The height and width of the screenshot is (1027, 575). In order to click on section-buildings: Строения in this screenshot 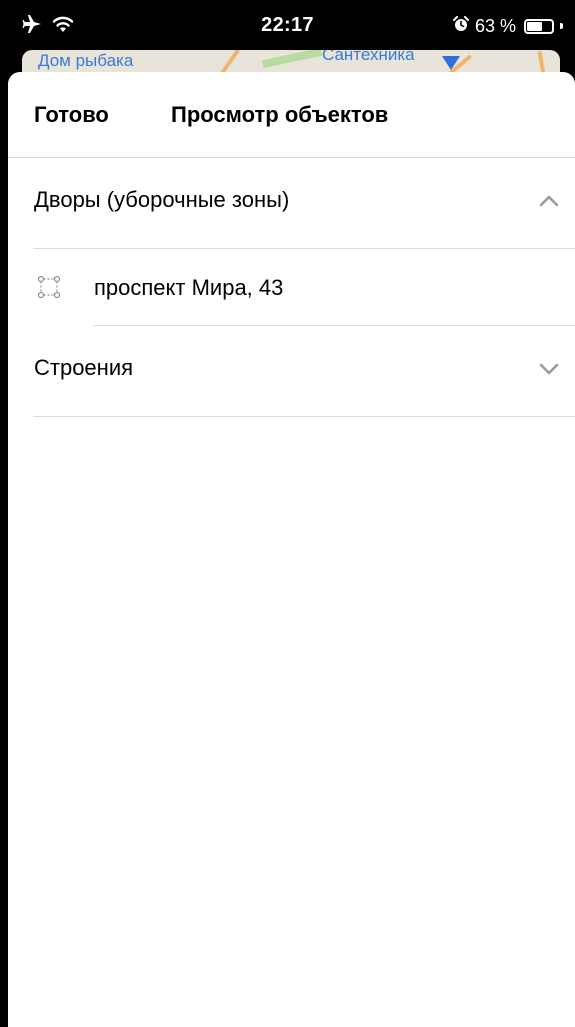, I will do `click(304, 371)`.